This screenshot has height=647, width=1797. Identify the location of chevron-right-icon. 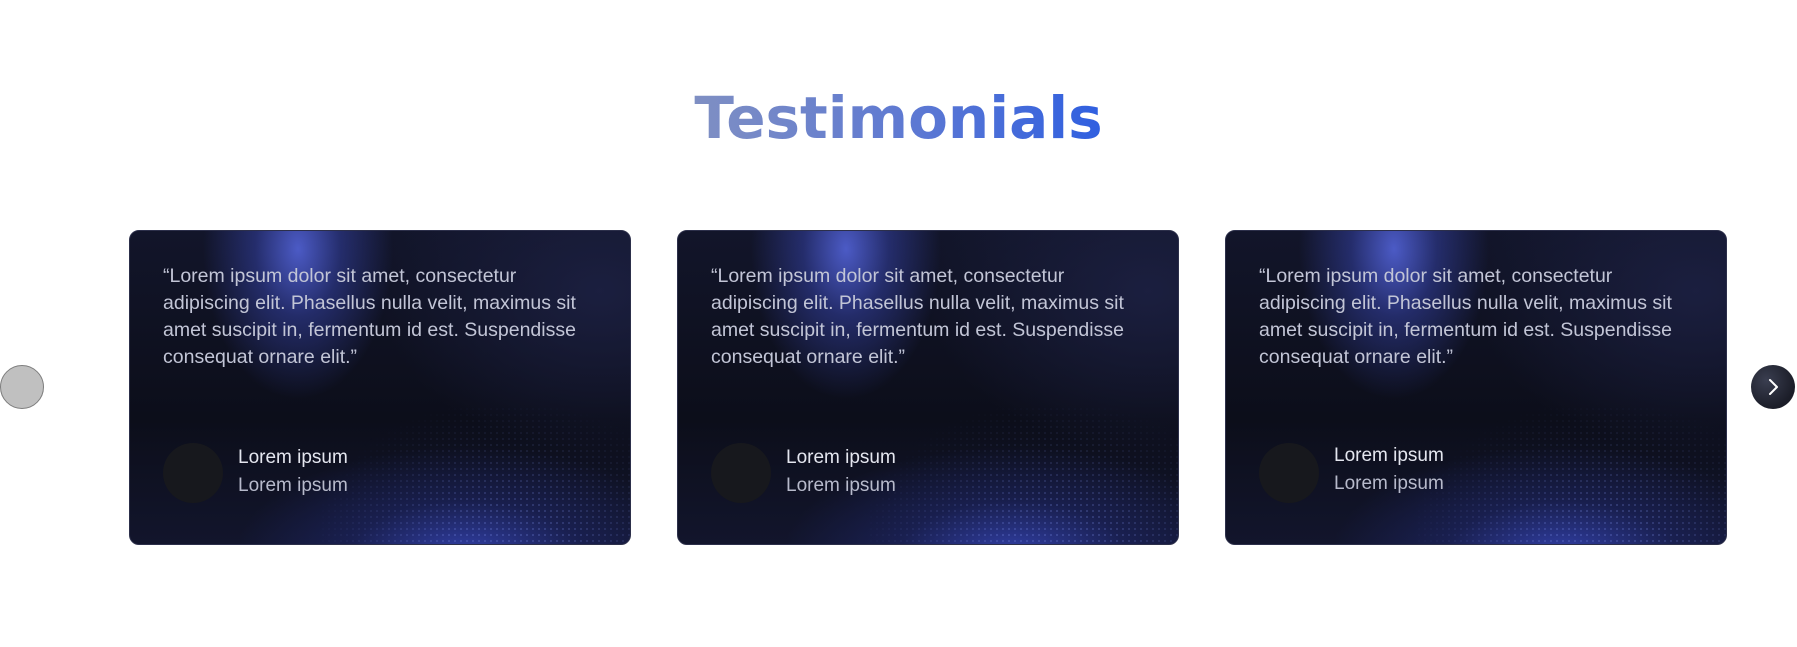
(1773, 387).